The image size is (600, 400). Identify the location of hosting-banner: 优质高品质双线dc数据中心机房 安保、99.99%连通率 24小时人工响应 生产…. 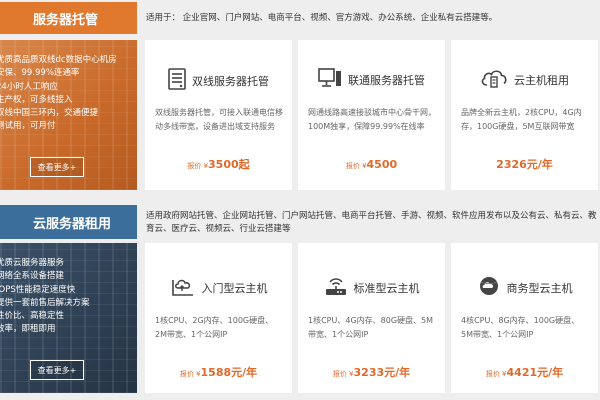
(68, 115).